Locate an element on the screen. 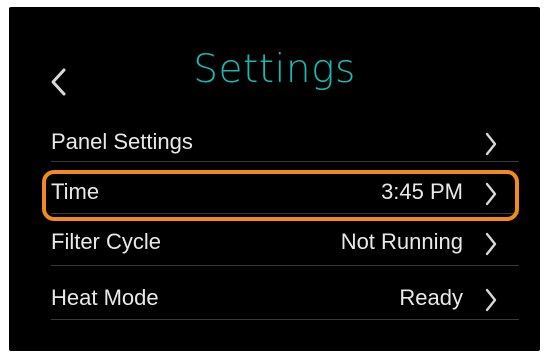  heat-mode-row: Heat Mode Ready is located at coordinates (285, 297).